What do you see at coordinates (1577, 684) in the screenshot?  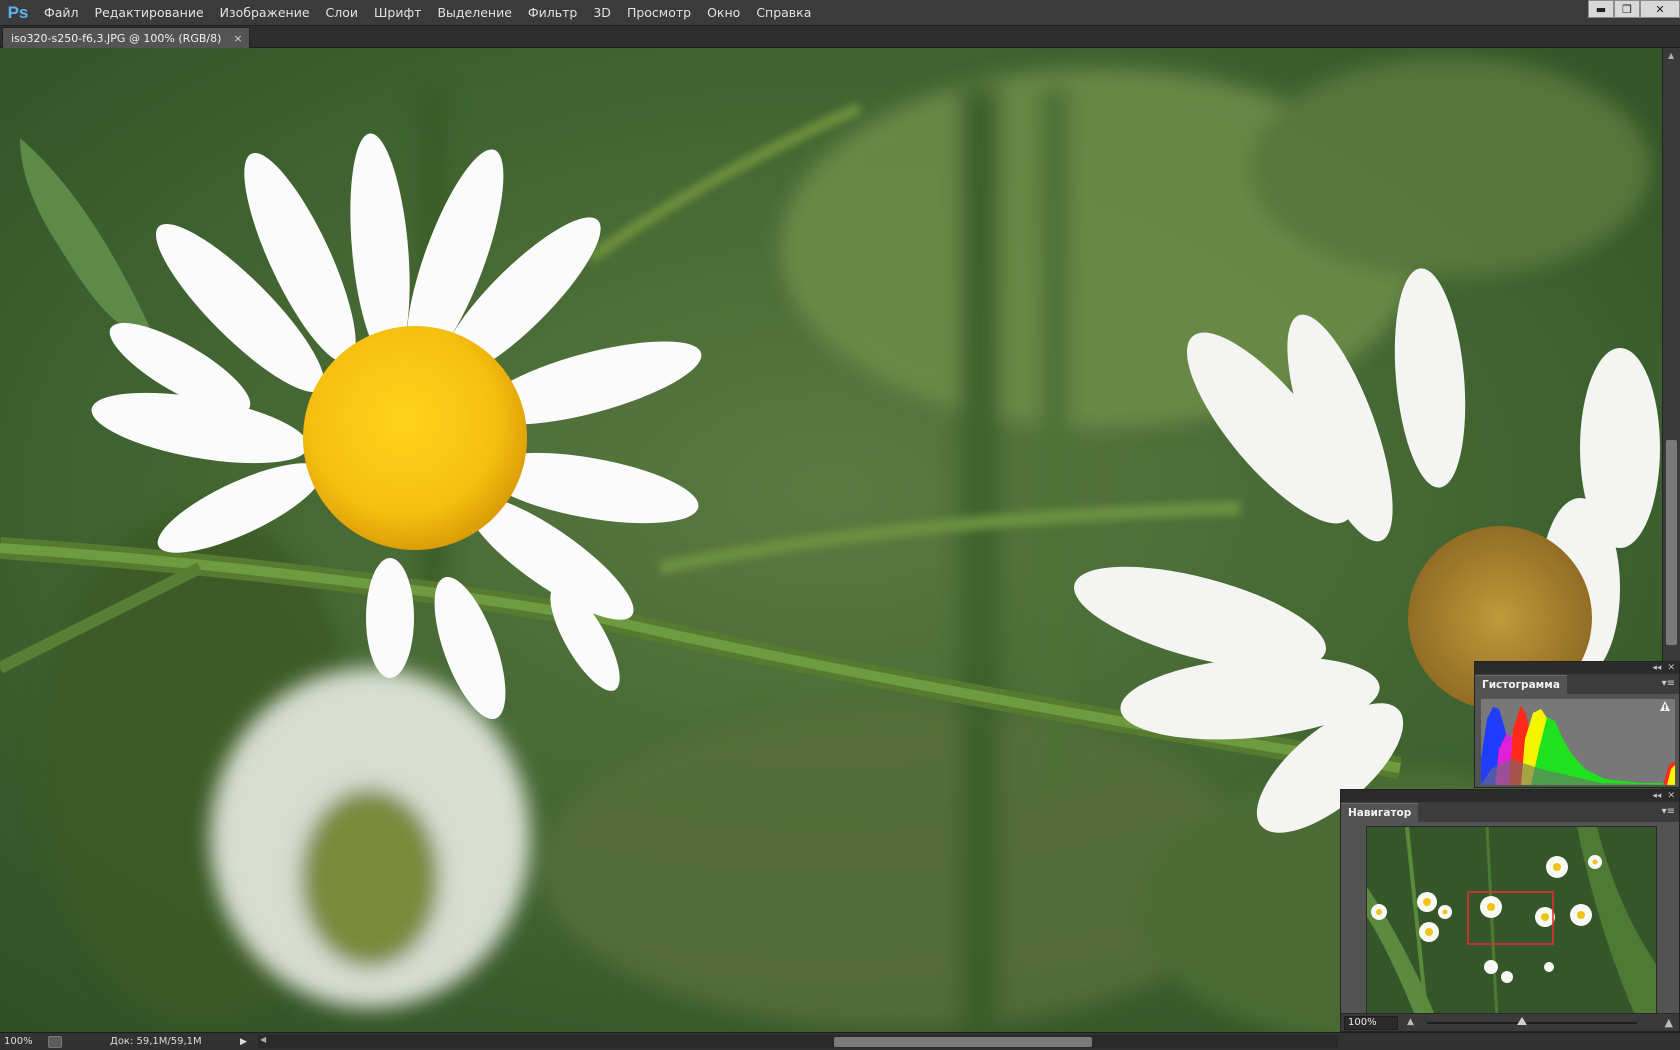 I see `histogram-tab-row: Гистограмма ▾≡` at bounding box center [1577, 684].